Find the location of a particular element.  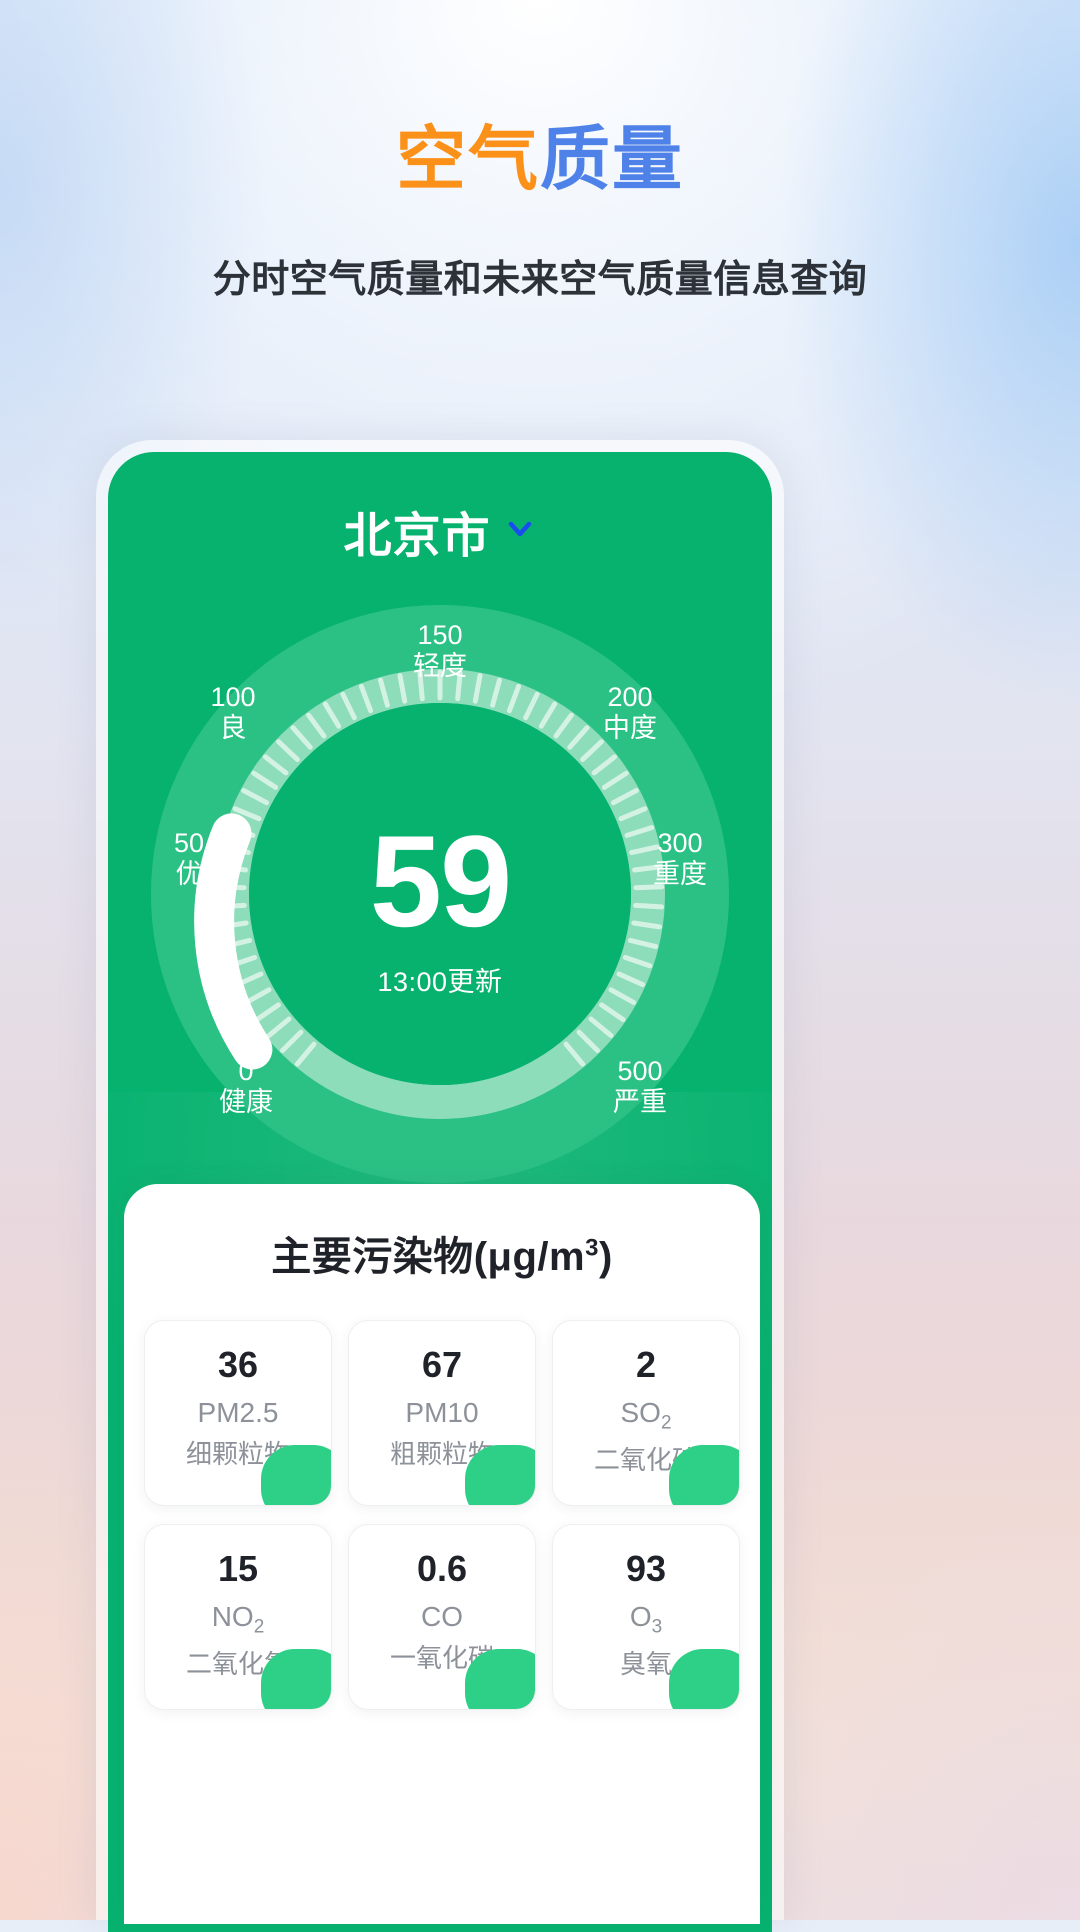

city-name: 北京市 is located at coordinates (417, 536).